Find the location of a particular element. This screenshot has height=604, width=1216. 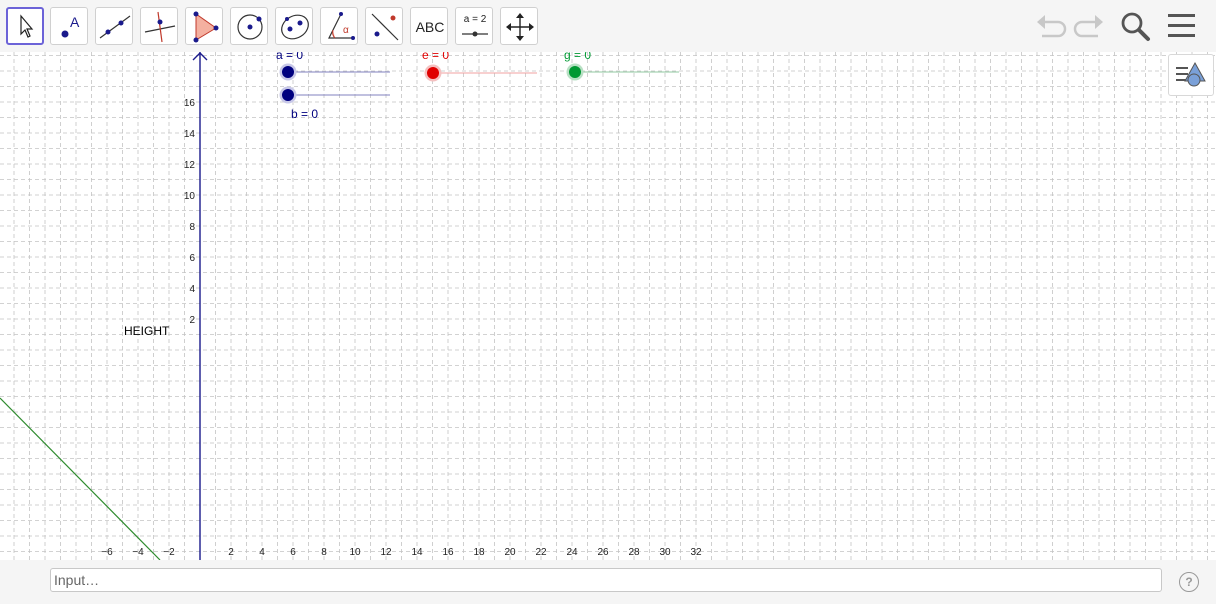

x-tick-label: 22 is located at coordinates (541, 552).